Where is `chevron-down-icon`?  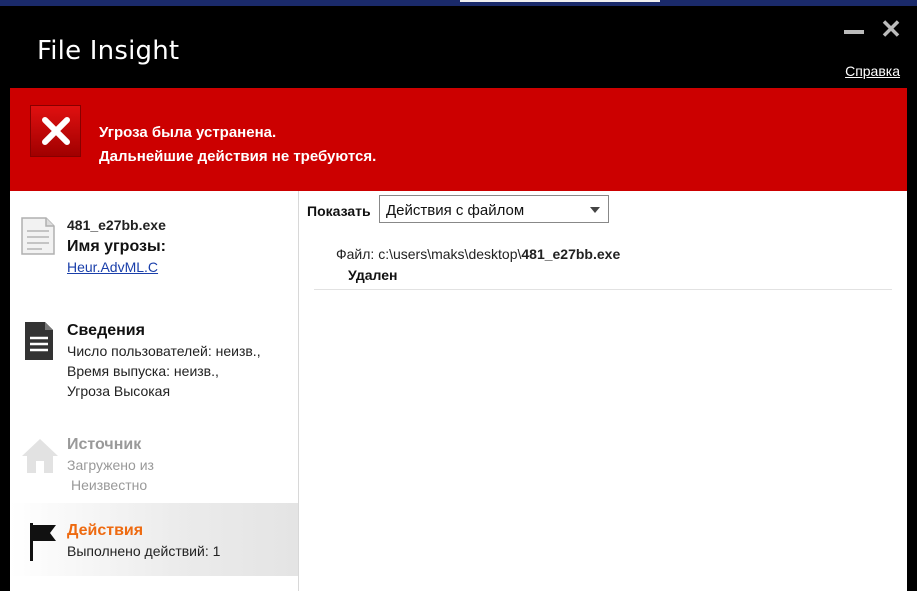
chevron-down-icon is located at coordinates (595, 210).